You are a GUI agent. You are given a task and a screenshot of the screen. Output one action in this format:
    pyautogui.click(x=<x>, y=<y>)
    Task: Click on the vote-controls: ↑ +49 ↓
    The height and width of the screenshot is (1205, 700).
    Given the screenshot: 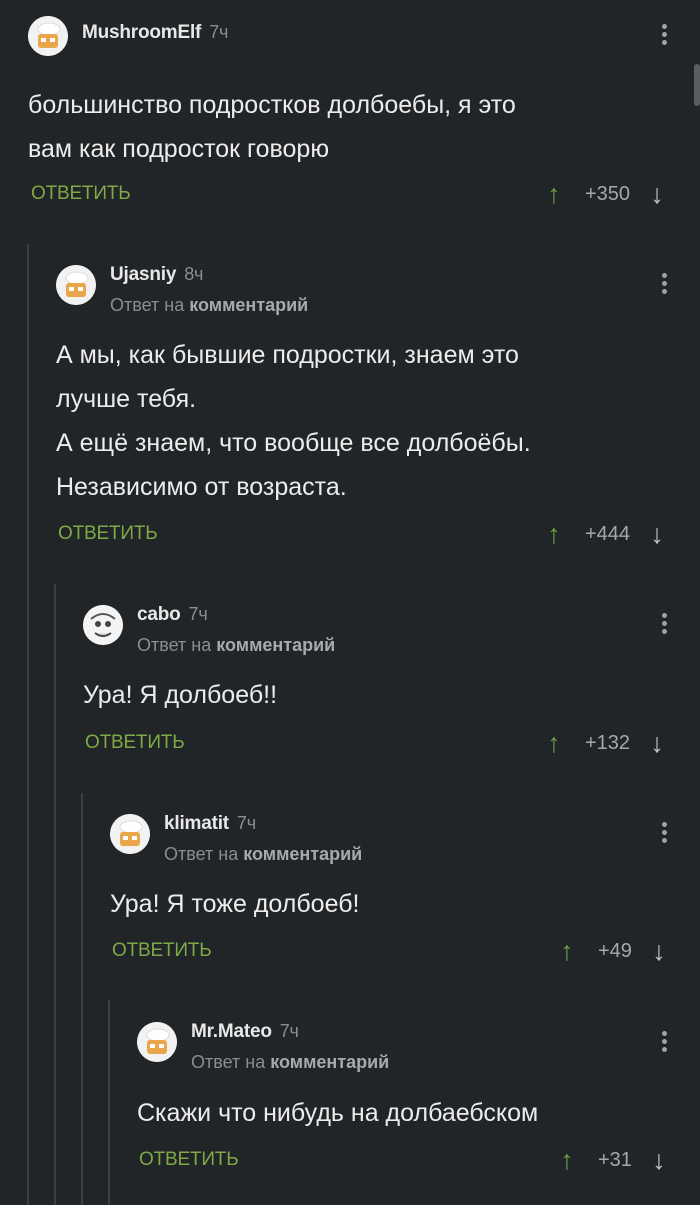 What is the action you would take?
    pyautogui.click(x=613, y=951)
    